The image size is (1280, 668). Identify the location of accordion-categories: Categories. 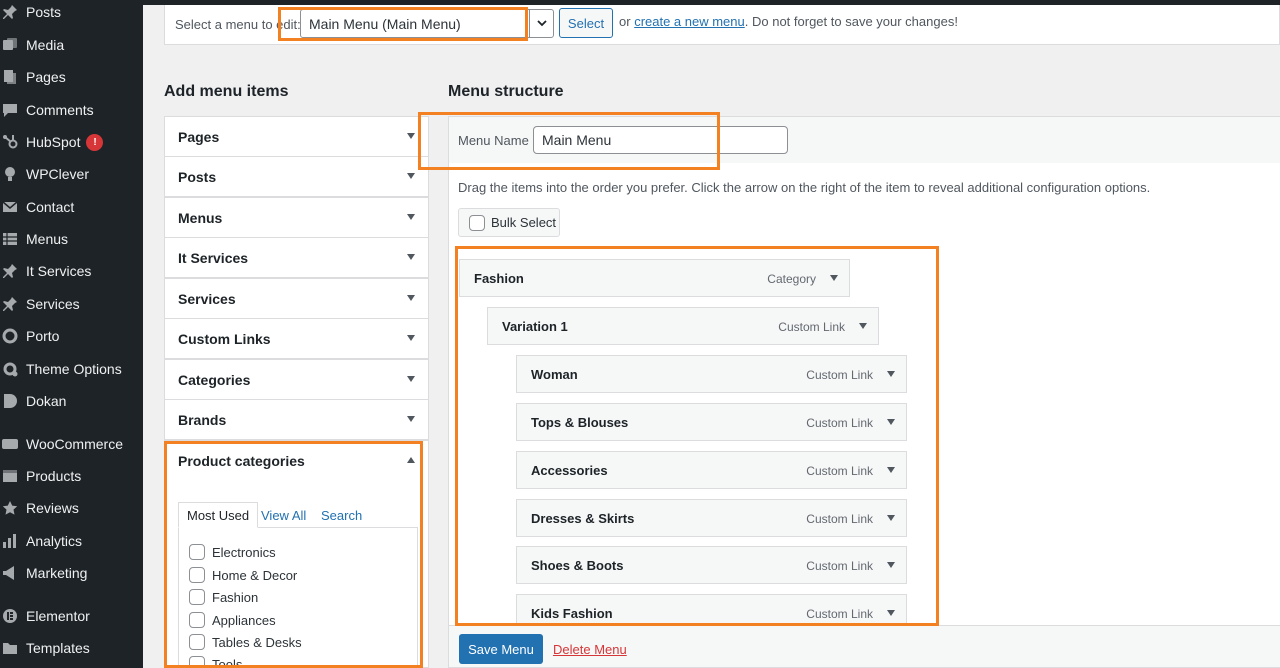
(296, 379).